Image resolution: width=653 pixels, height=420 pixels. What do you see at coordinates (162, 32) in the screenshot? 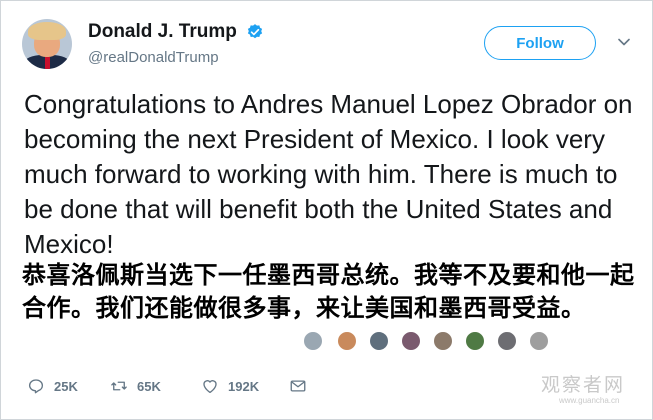
I see `display-name: Donald J. Trump` at bounding box center [162, 32].